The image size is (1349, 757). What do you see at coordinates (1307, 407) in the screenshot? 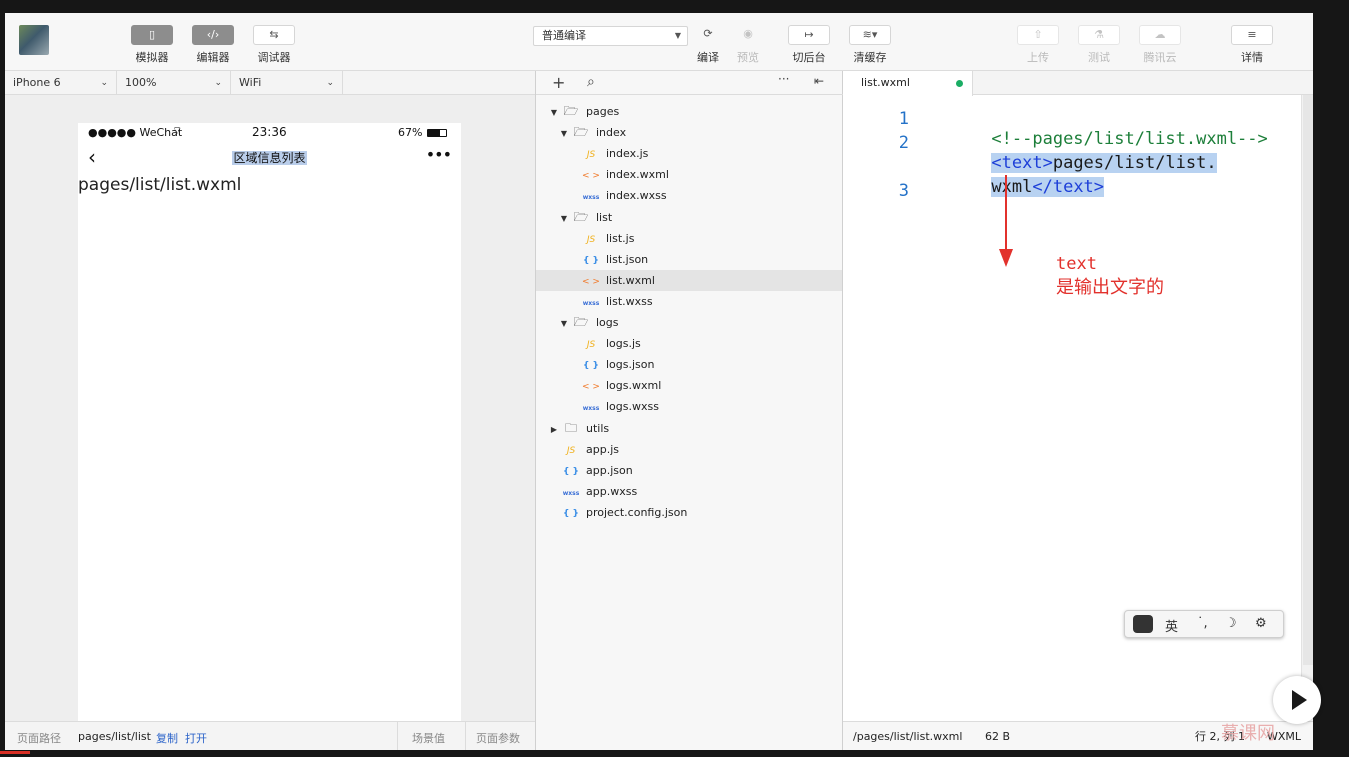
I see `editor-scrollbar` at bounding box center [1307, 407].